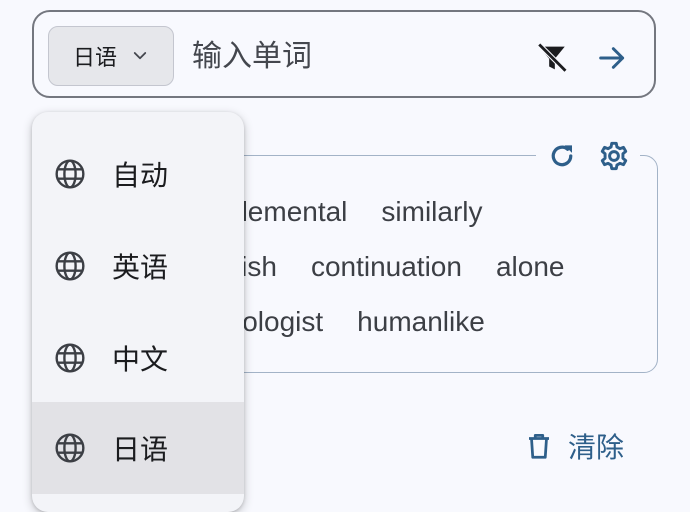  I want to click on clear-button-label: 清除, so click(596, 447).